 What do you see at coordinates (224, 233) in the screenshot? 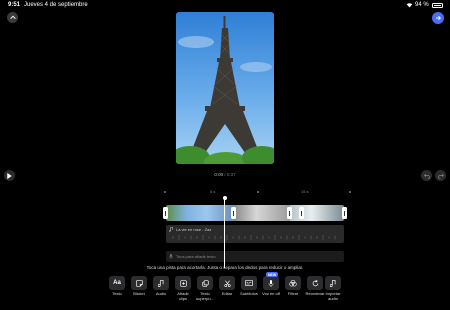
I see `playhead` at bounding box center [224, 233].